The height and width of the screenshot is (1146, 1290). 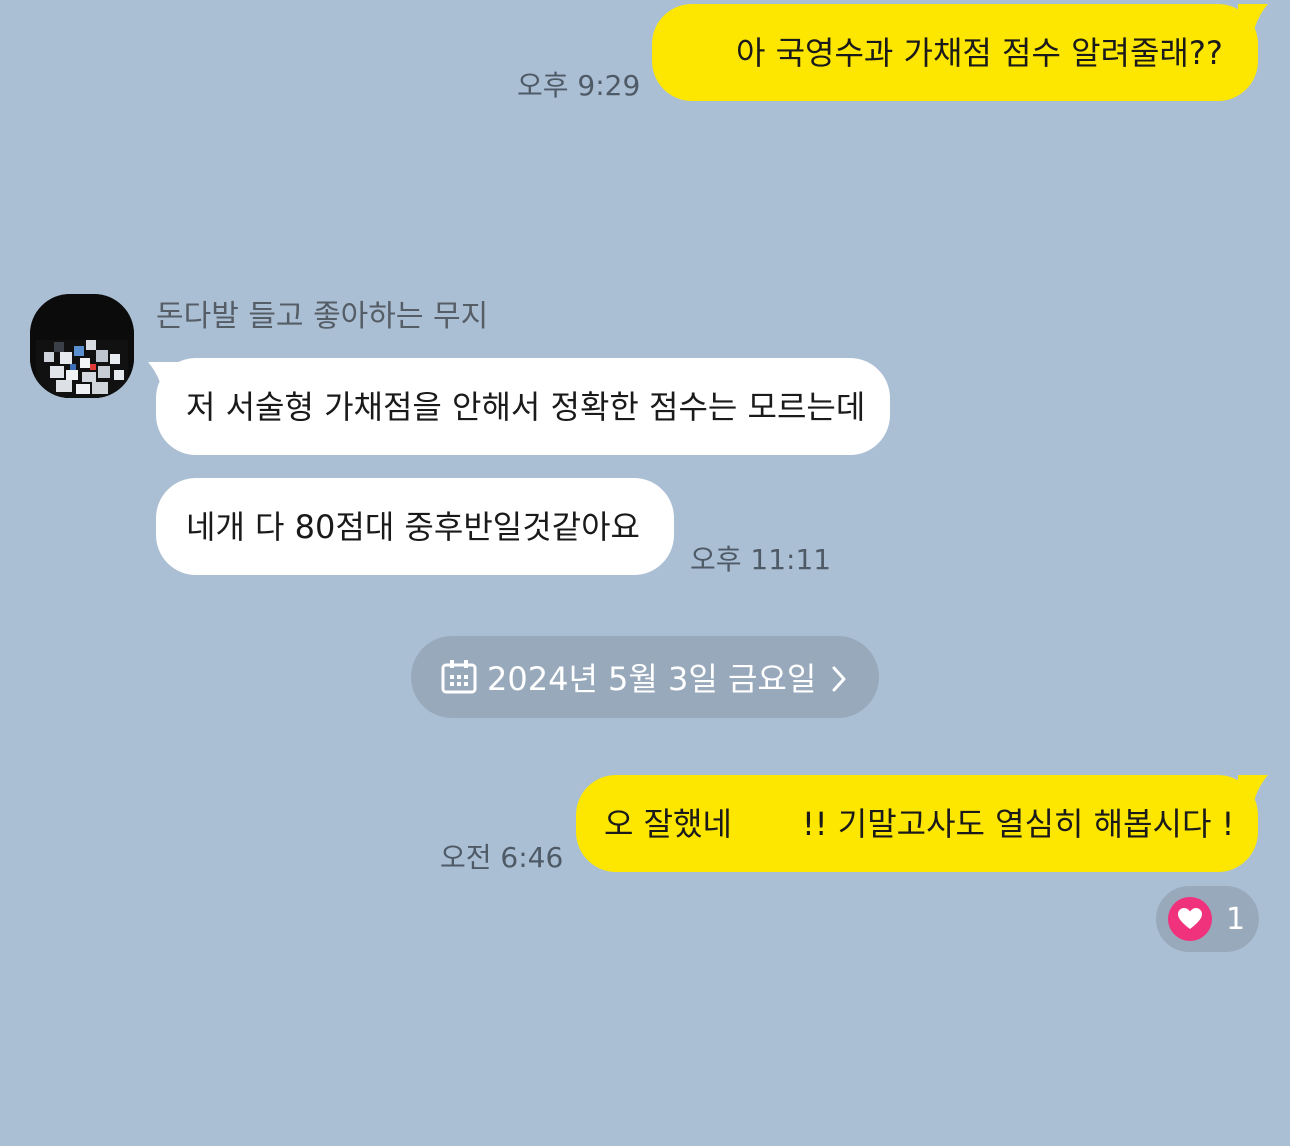 I want to click on message-bubble-sent: 아 국영수과 가채점 점수 알려줄래??, so click(x=955, y=52).